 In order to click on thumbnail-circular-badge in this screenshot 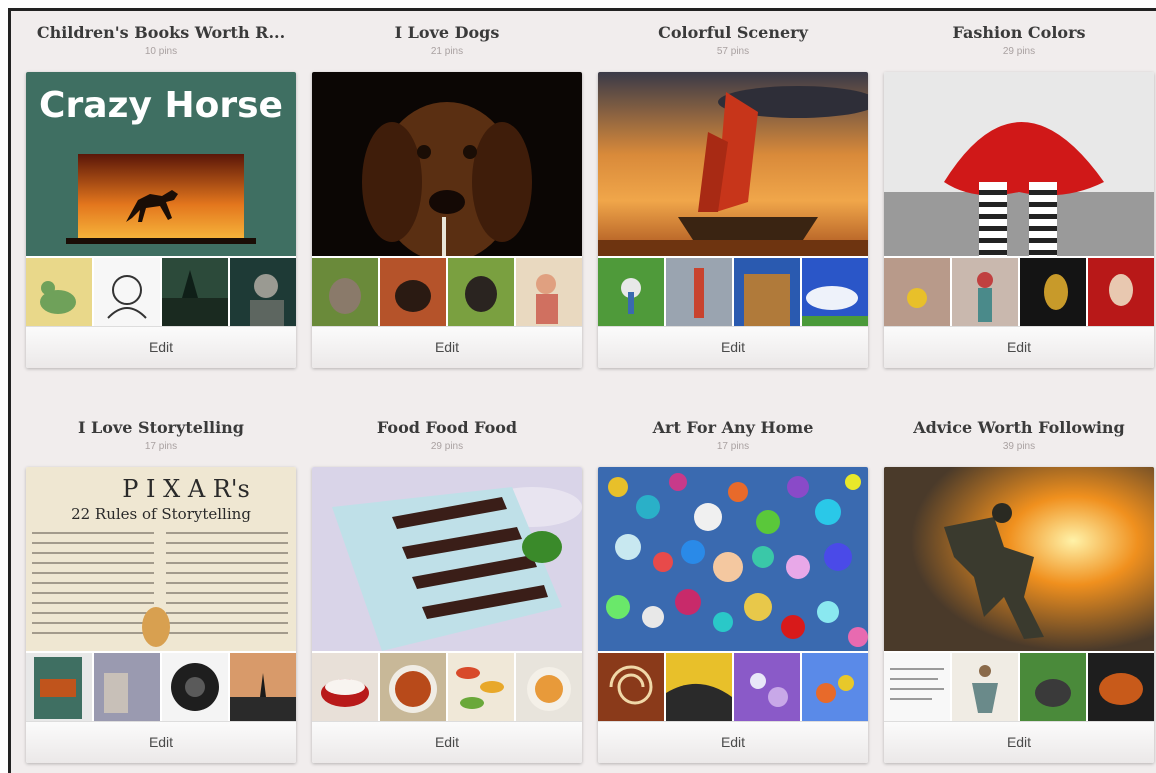, I will do `click(195, 687)`.